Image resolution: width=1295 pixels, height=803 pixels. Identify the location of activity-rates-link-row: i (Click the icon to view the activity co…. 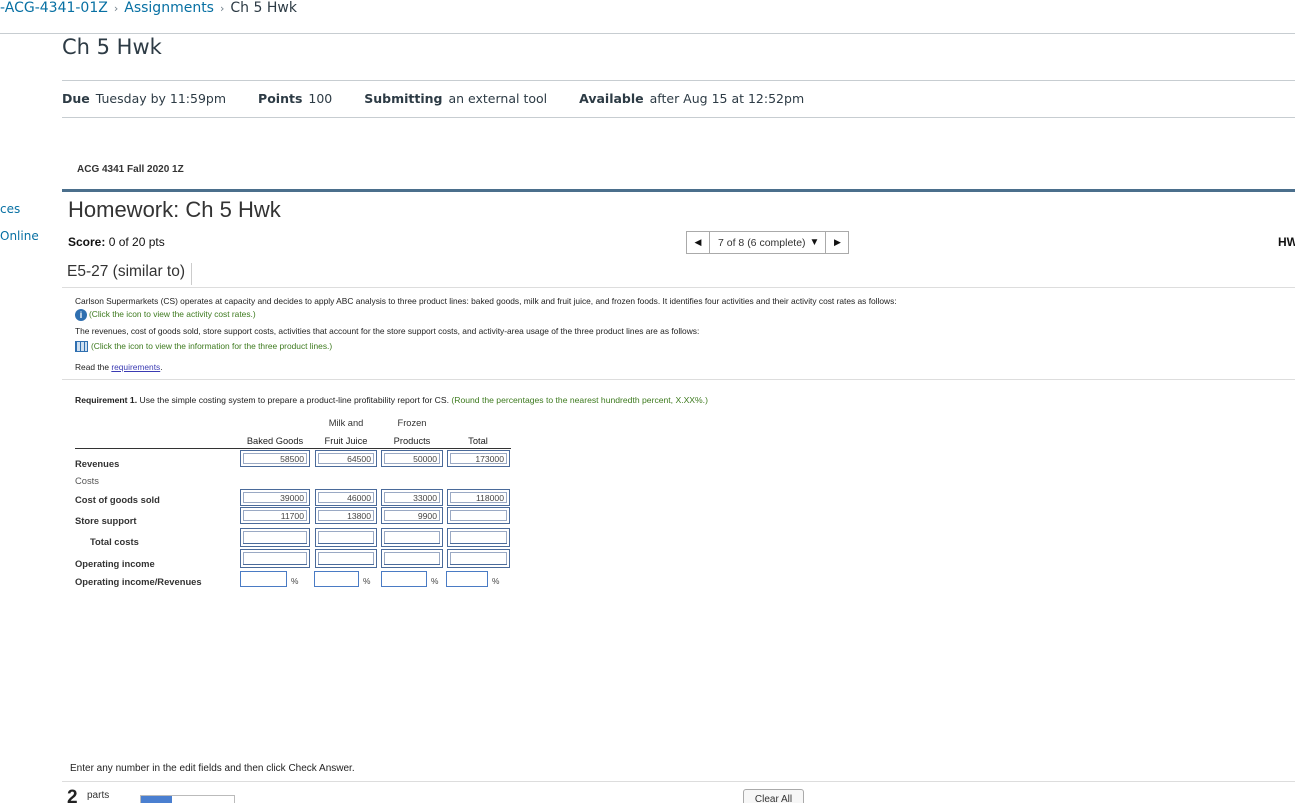
(165, 315).